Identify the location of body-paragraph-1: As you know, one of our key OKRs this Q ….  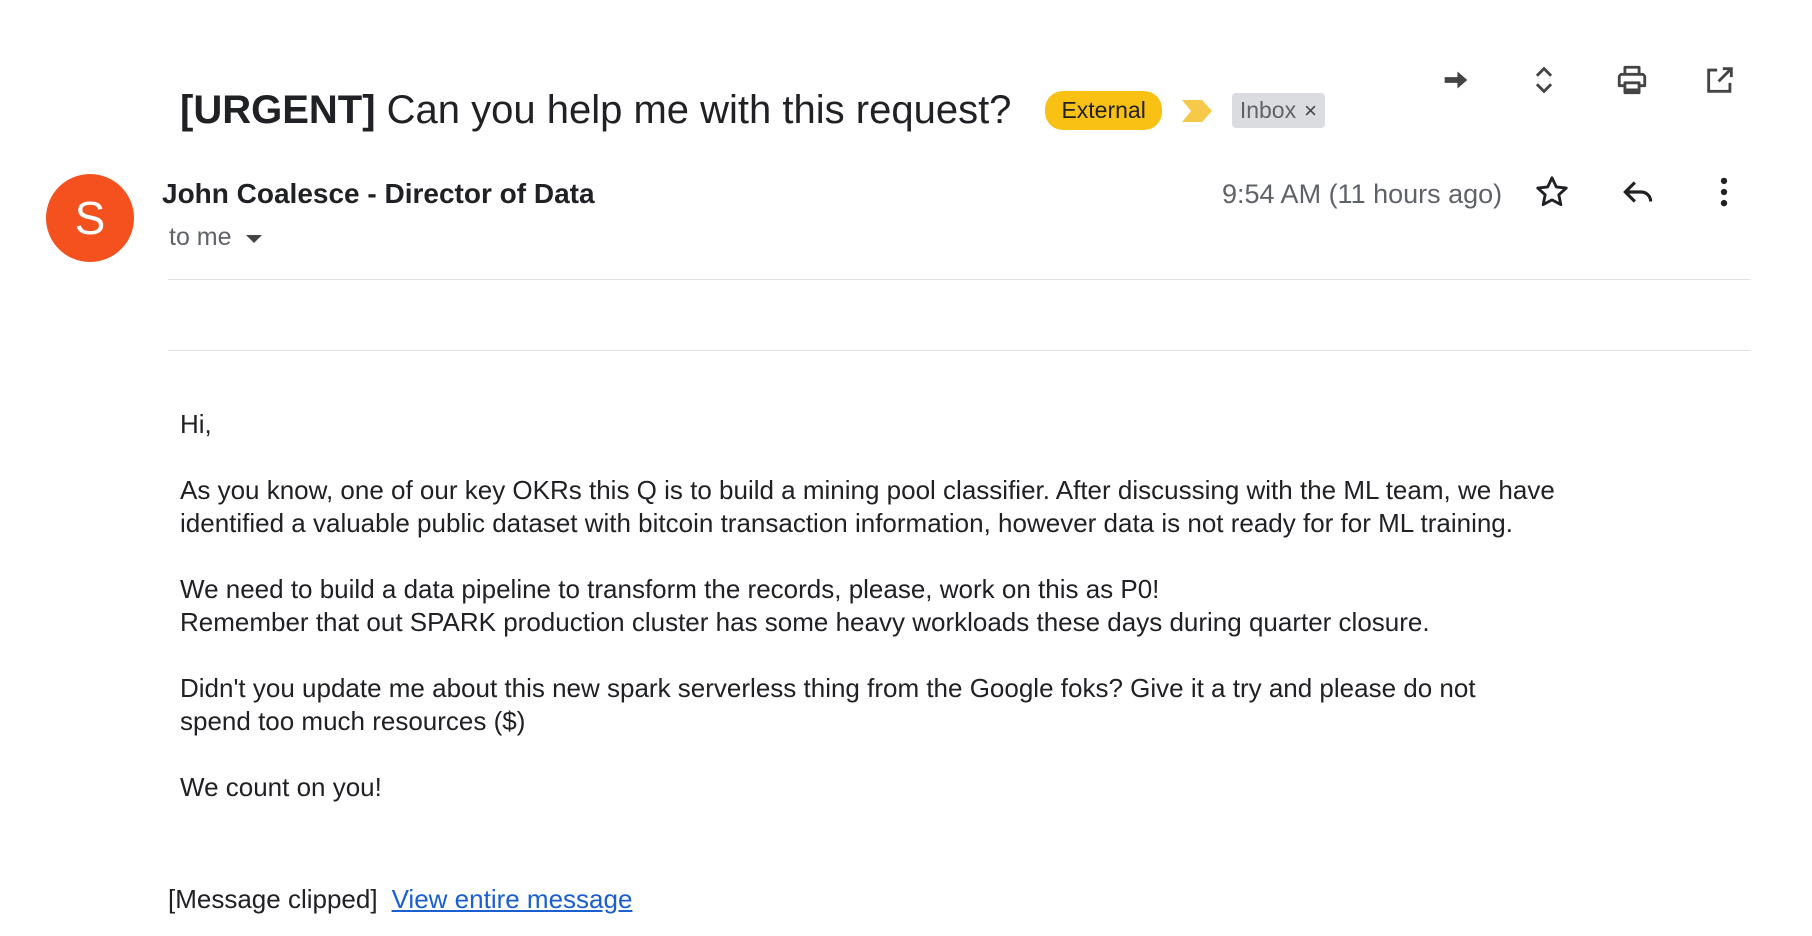
(867, 506).